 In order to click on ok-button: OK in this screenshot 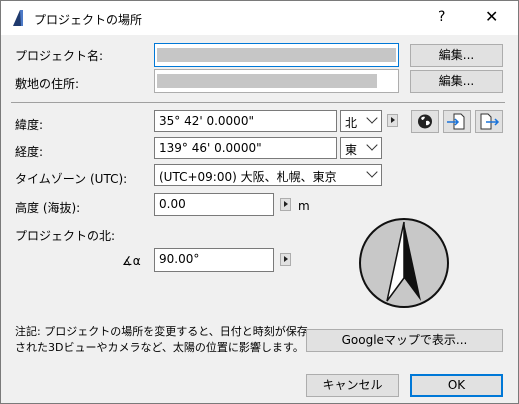, I will do `click(456, 385)`.